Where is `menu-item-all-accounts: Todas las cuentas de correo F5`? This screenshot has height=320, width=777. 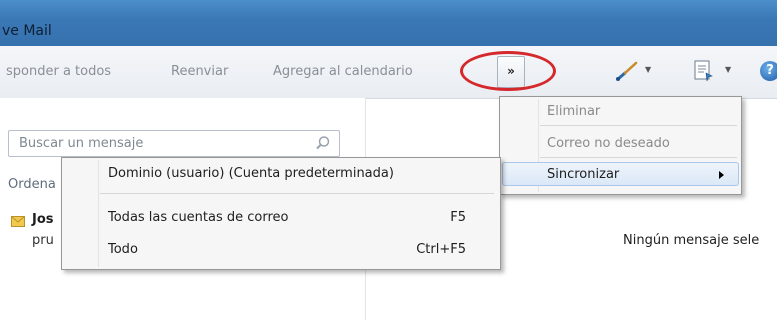
menu-item-all-accounts: Todas las cuentas de correo F5 is located at coordinates (281, 218).